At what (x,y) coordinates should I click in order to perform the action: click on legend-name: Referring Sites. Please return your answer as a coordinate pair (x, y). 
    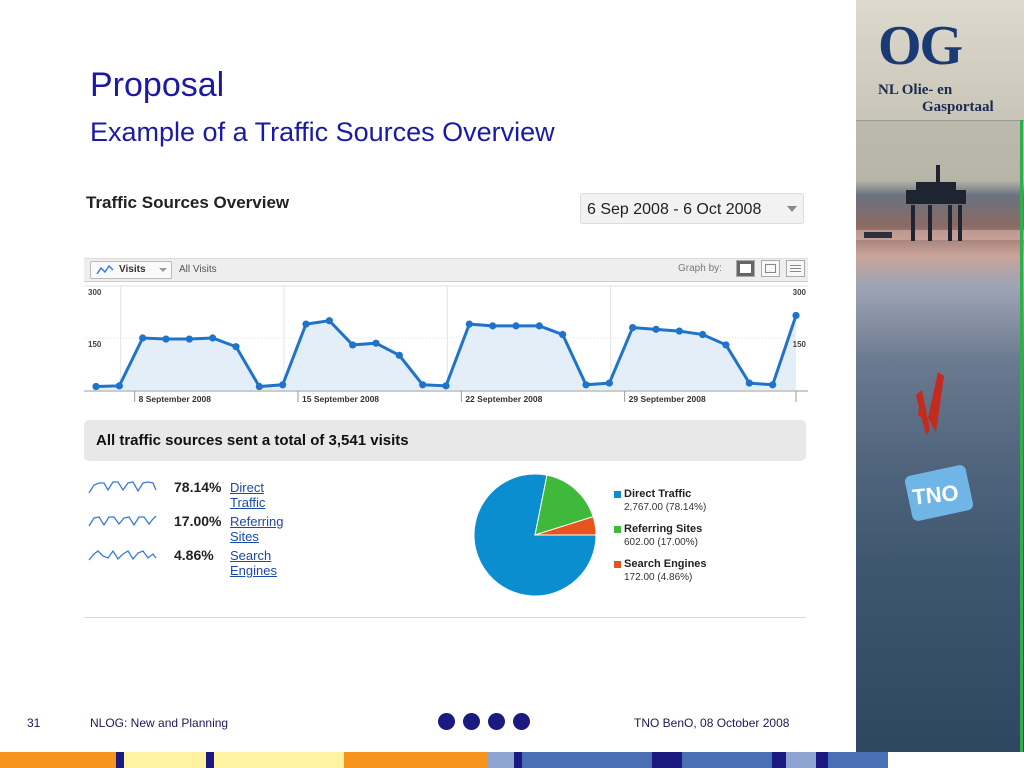
    Looking at the image, I should click on (663, 529).